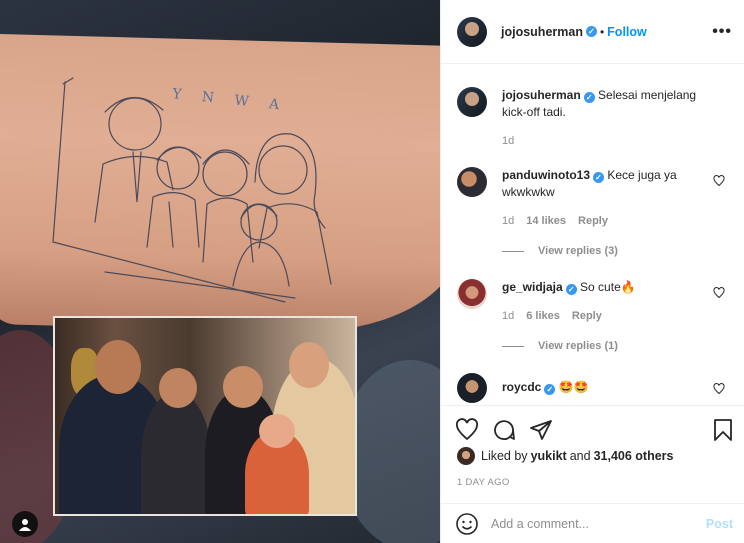 The height and width of the screenshot is (543, 744). I want to click on comment-icon, so click(504, 430).